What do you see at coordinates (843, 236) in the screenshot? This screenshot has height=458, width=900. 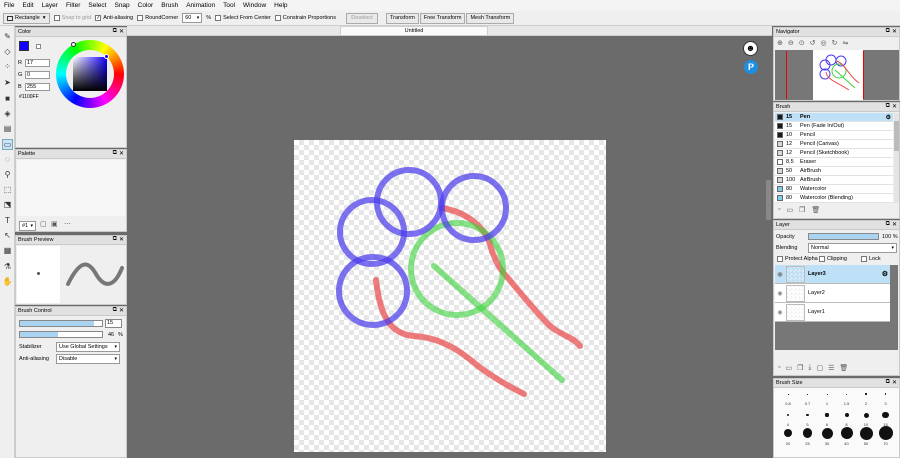 I see `layer-opacity-slider` at bounding box center [843, 236].